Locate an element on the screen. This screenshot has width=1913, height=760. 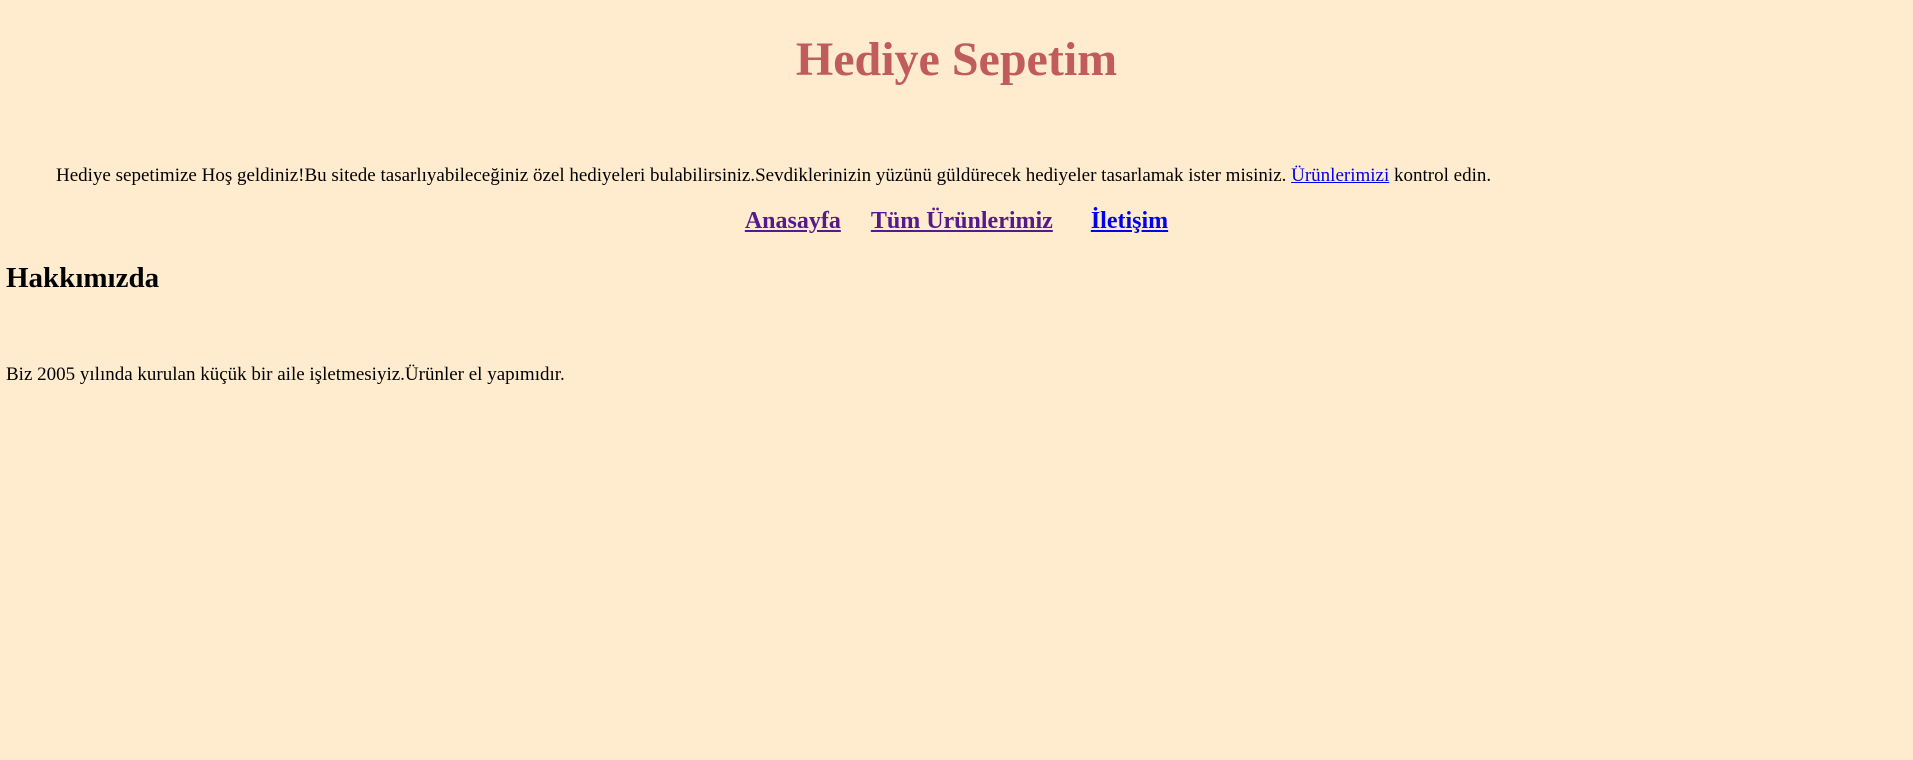
nav-link-all-products: Tüm Ürünlerimiz is located at coordinates (962, 221).